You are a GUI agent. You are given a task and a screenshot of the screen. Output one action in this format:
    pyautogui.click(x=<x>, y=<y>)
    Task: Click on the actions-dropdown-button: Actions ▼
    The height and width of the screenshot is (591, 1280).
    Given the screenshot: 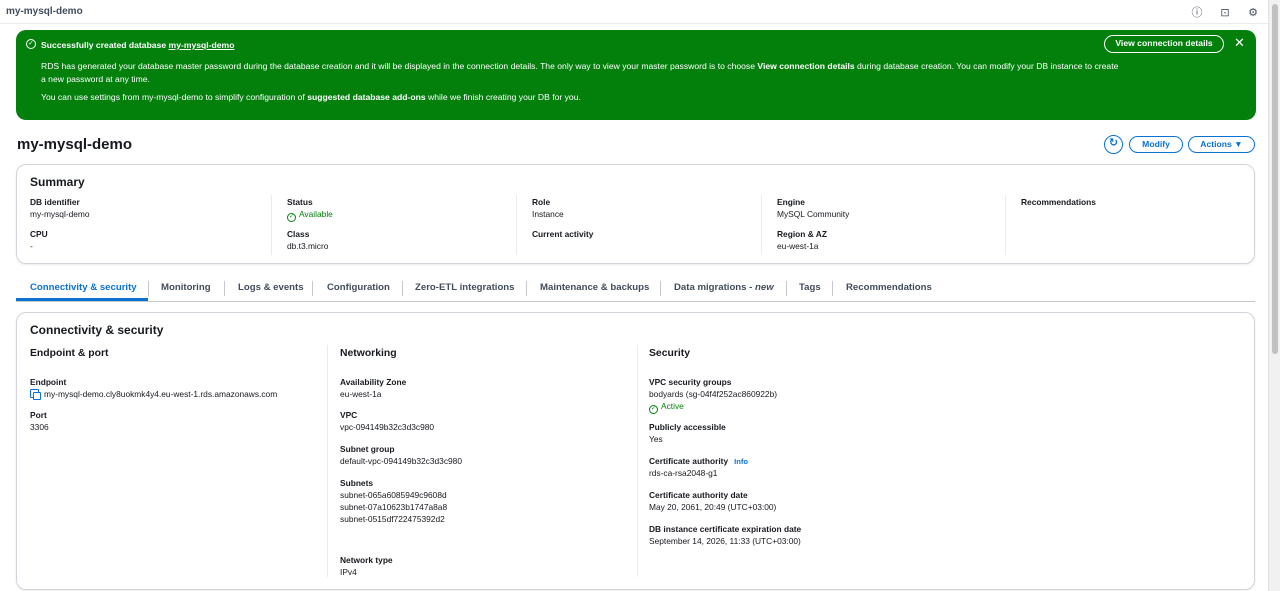 What is the action you would take?
    pyautogui.click(x=1221, y=144)
    